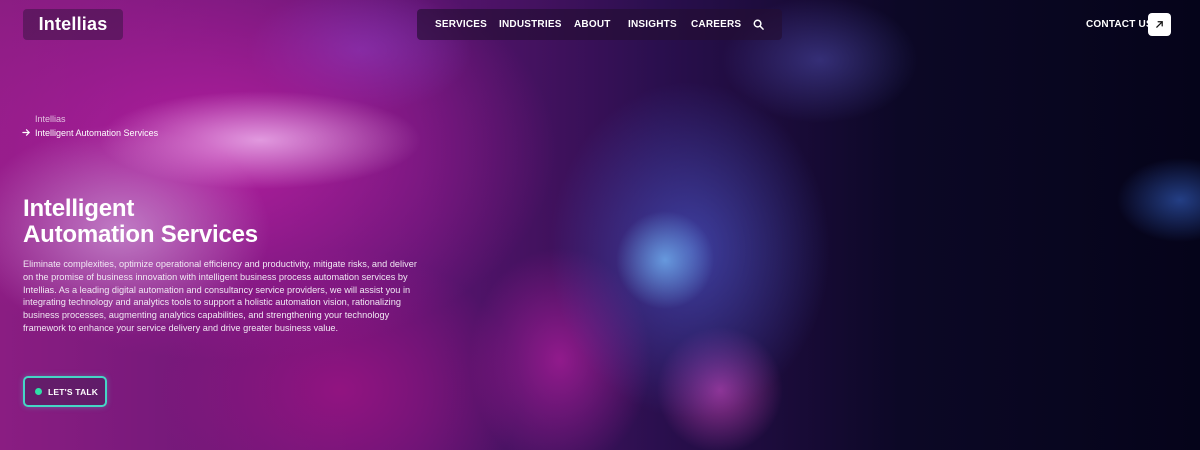 This screenshot has width=1200, height=450. What do you see at coordinates (716, 24) in the screenshot?
I see `nav-item-careers: CAREERS` at bounding box center [716, 24].